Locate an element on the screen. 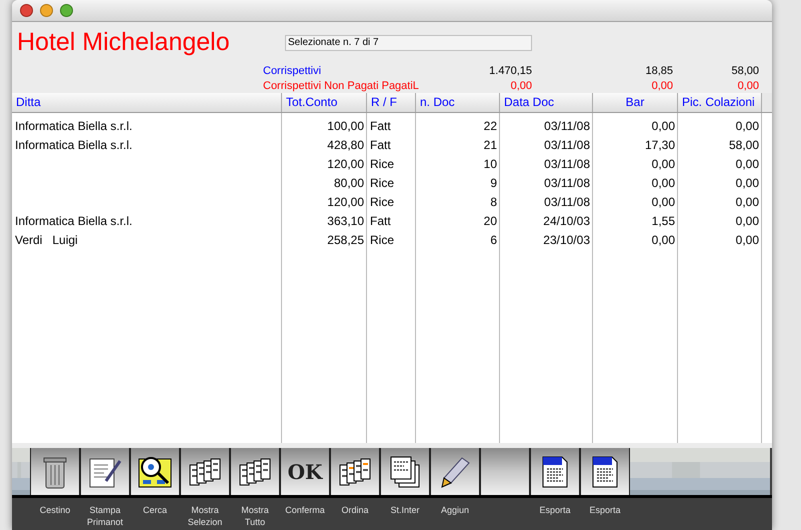  zoom-button is located at coordinates (66, 10).